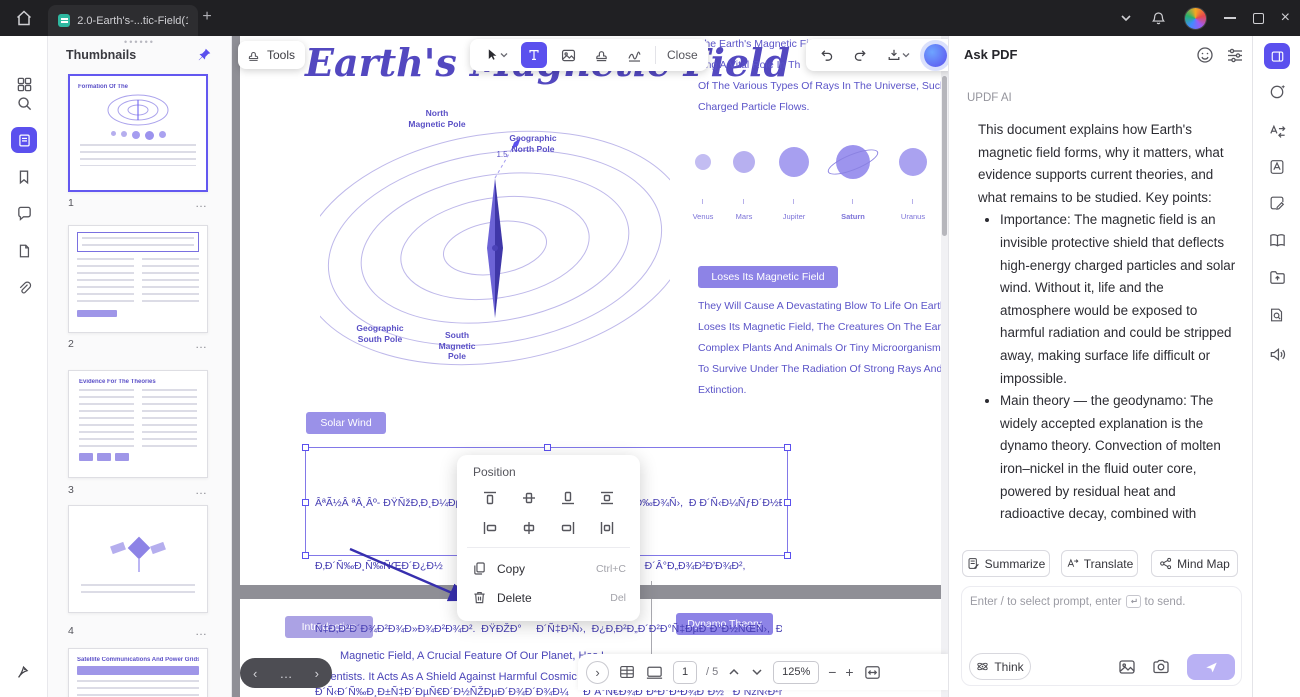  I want to click on previous-page-icon, so click(734, 672).